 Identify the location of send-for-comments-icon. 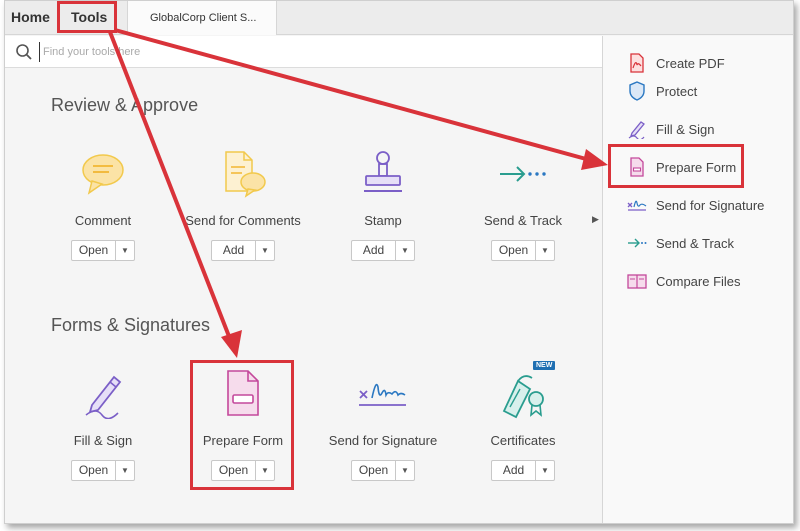
(243, 174).